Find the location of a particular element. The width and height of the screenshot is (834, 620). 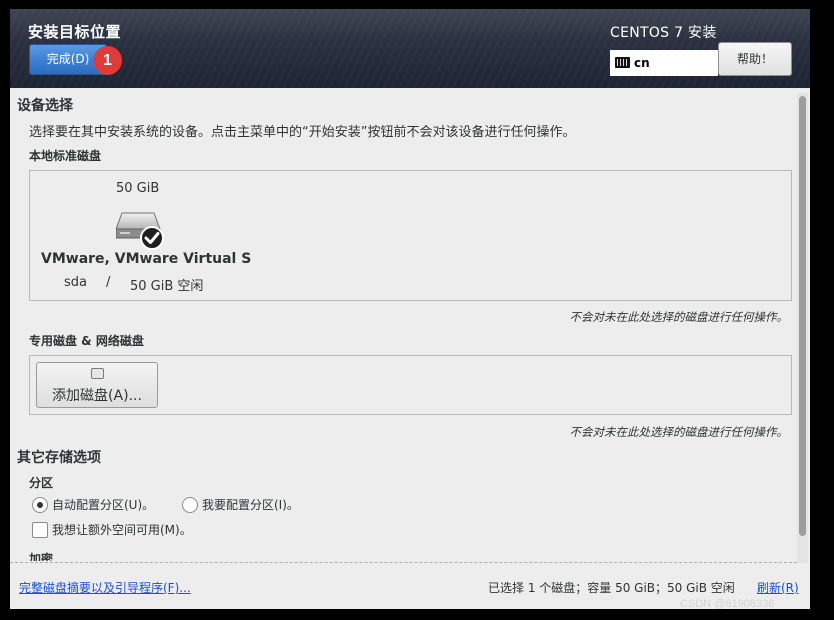

disk-name: VMware, VMware Virtual S is located at coordinates (146, 259).